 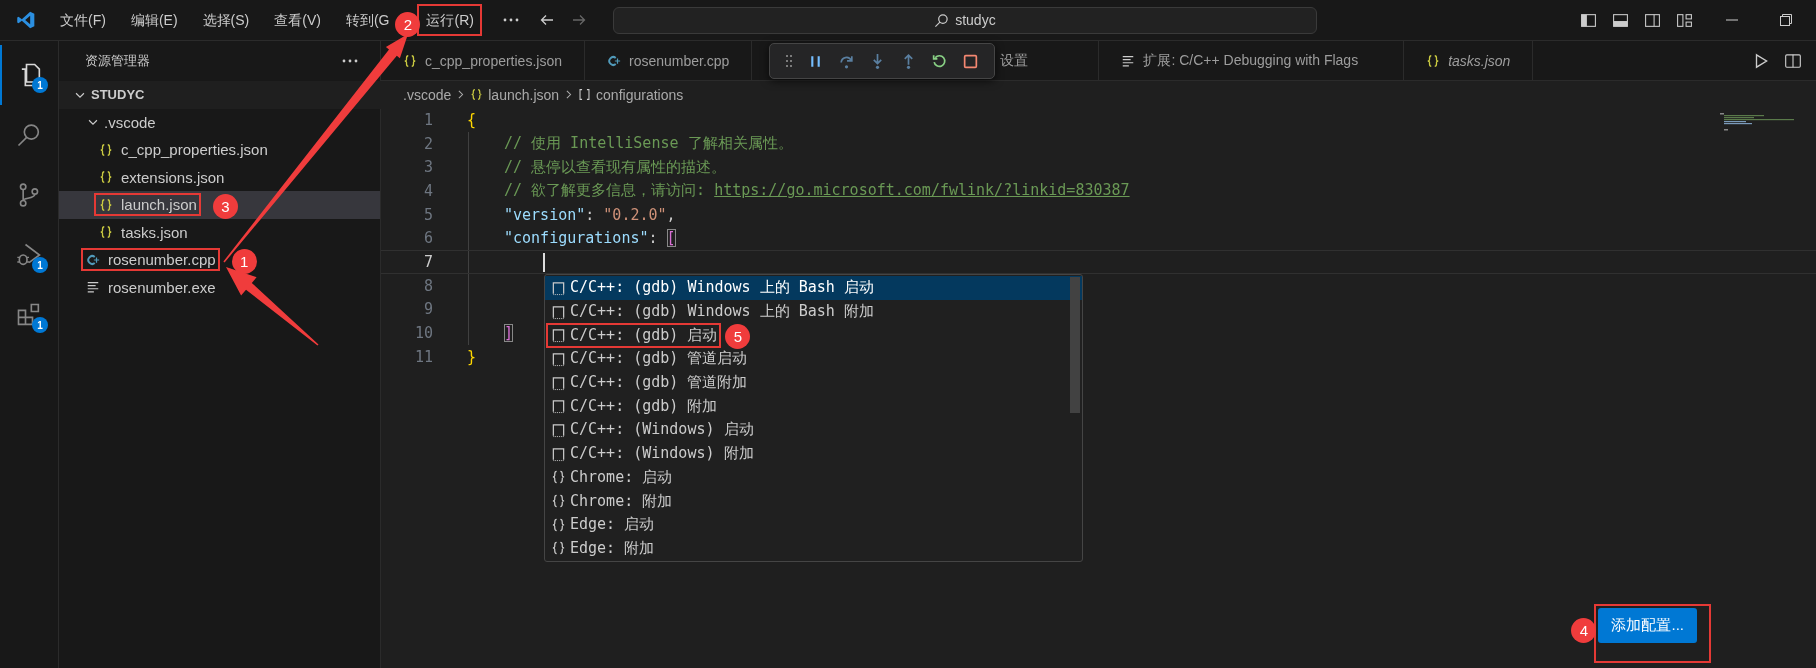 What do you see at coordinates (472, 119) in the screenshot?
I see `code-line: {` at bounding box center [472, 119].